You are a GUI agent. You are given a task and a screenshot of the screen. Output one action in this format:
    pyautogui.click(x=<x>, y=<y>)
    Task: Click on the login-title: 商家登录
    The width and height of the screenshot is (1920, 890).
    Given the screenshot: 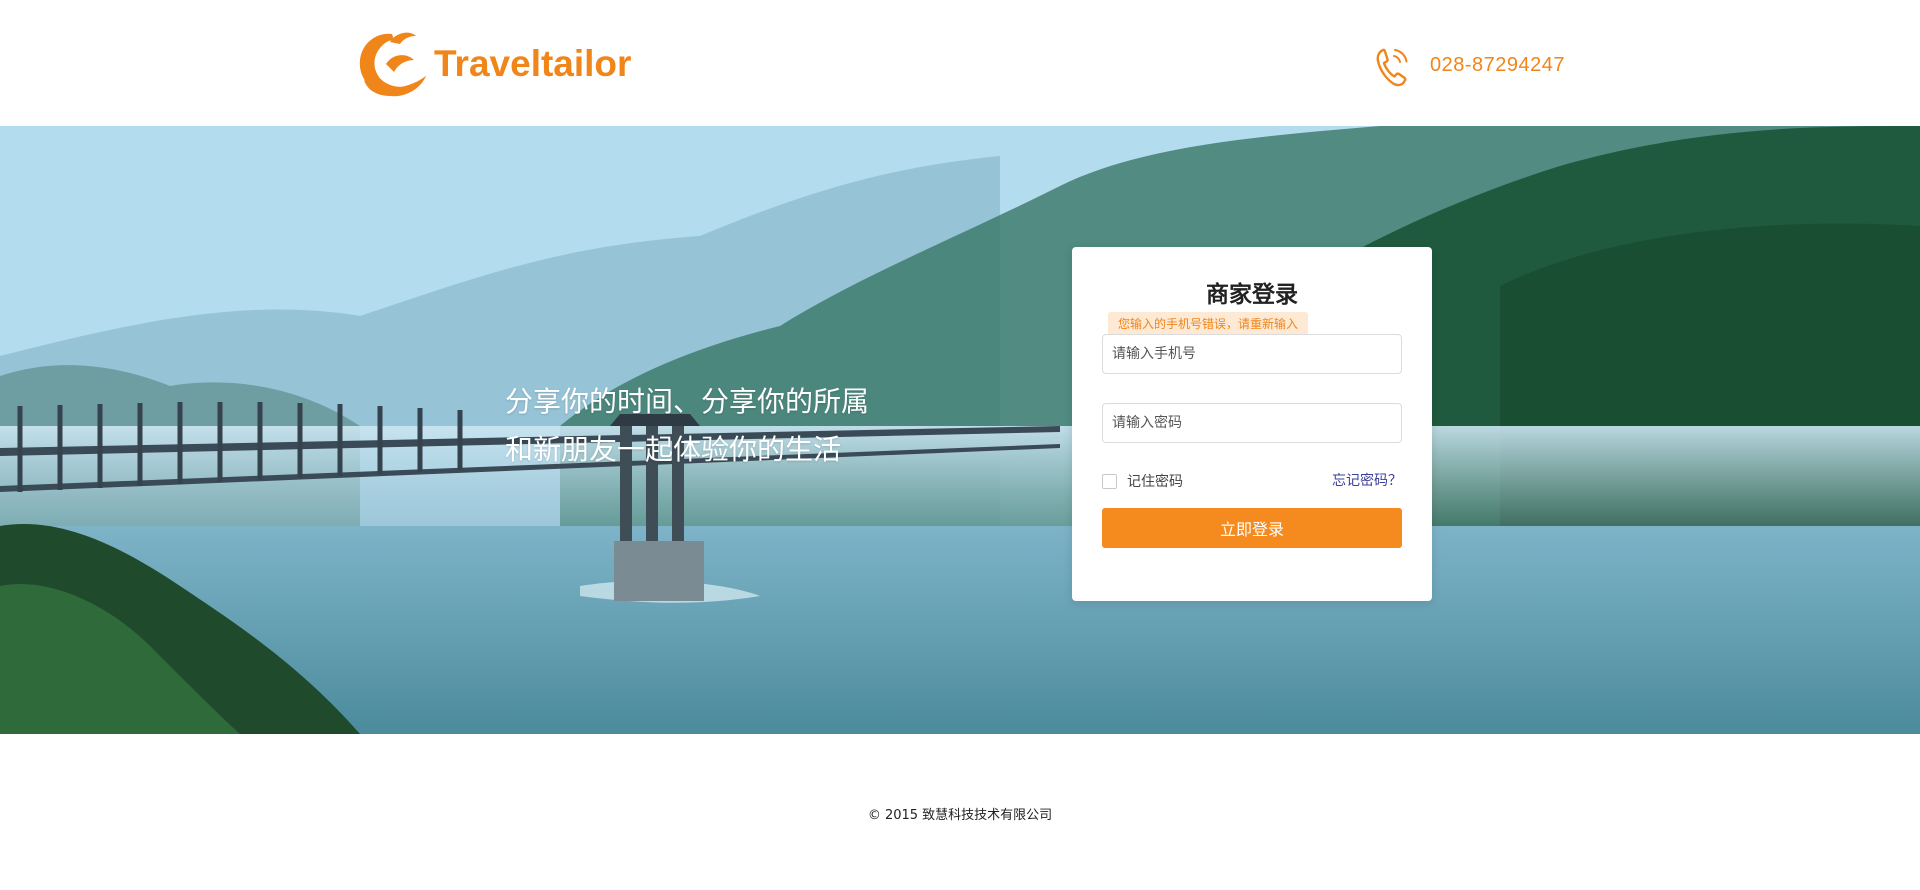 What is the action you would take?
    pyautogui.click(x=1252, y=295)
    